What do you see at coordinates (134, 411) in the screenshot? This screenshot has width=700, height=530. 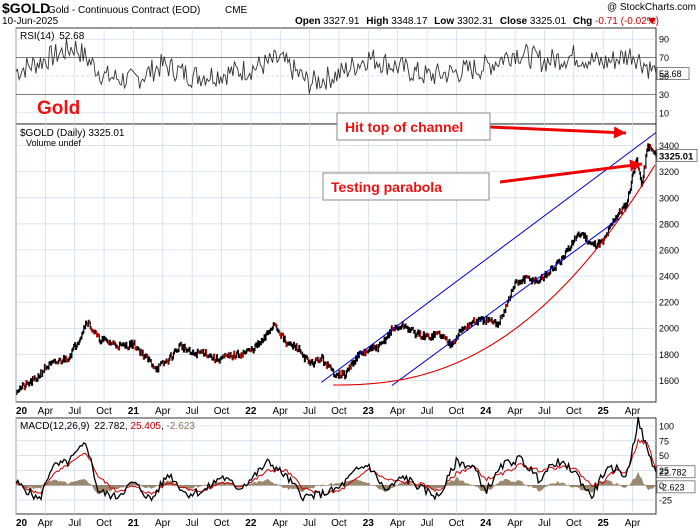 I see `x-tick-label: 21` at bounding box center [134, 411].